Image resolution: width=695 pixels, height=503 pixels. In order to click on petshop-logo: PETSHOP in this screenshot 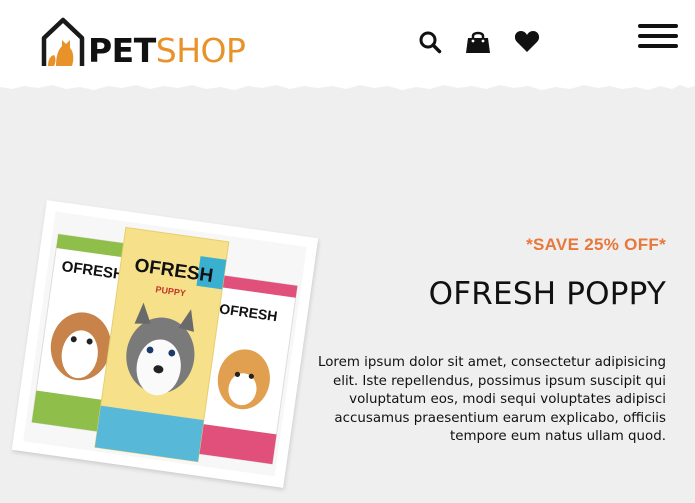, I will do `click(143, 42)`.